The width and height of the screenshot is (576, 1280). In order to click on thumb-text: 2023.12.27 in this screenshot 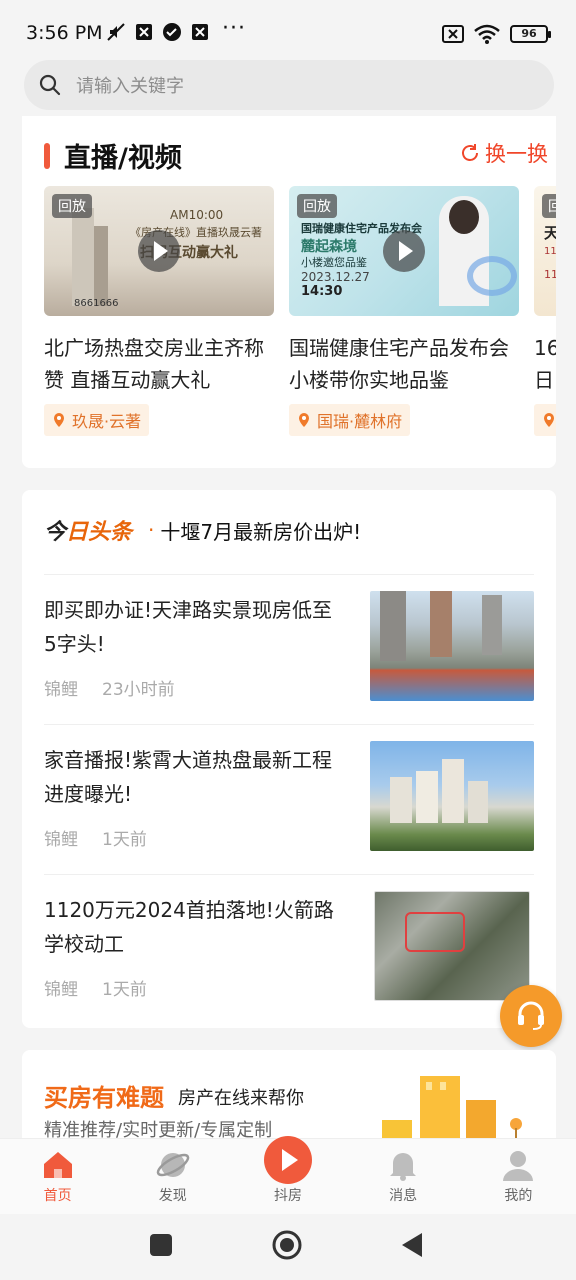, I will do `click(335, 277)`.